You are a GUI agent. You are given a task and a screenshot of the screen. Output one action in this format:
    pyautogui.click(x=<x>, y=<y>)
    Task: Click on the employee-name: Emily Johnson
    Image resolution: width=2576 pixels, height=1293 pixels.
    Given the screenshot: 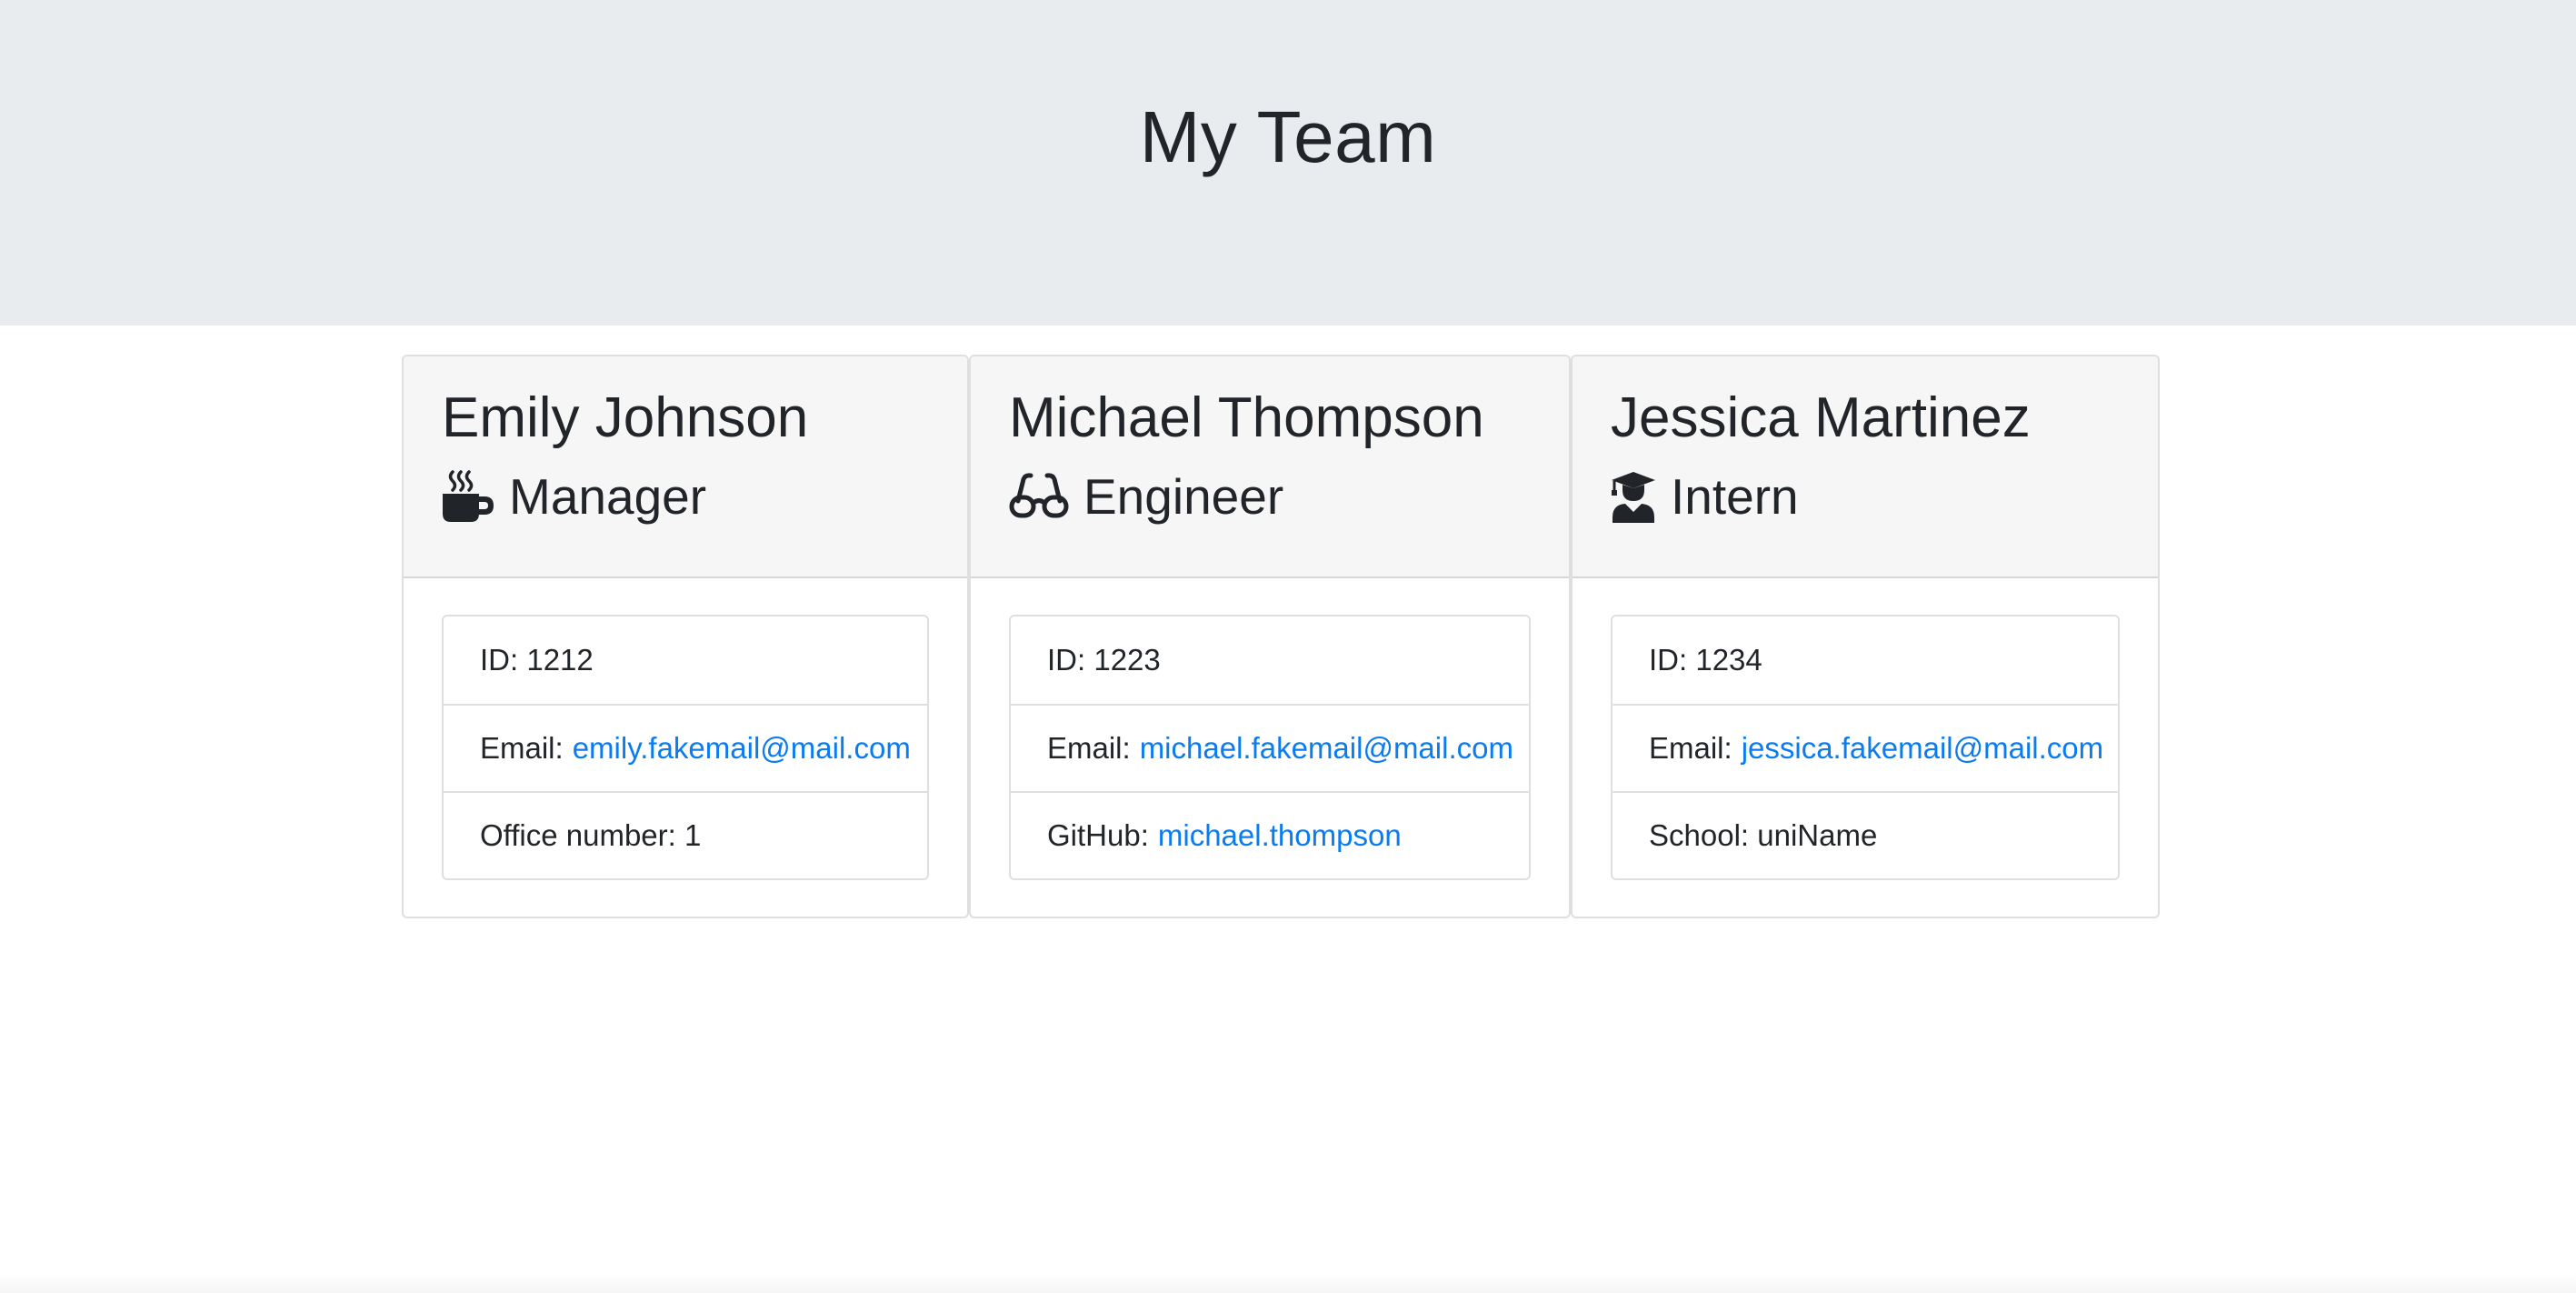 What is the action you would take?
    pyautogui.click(x=625, y=417)
    